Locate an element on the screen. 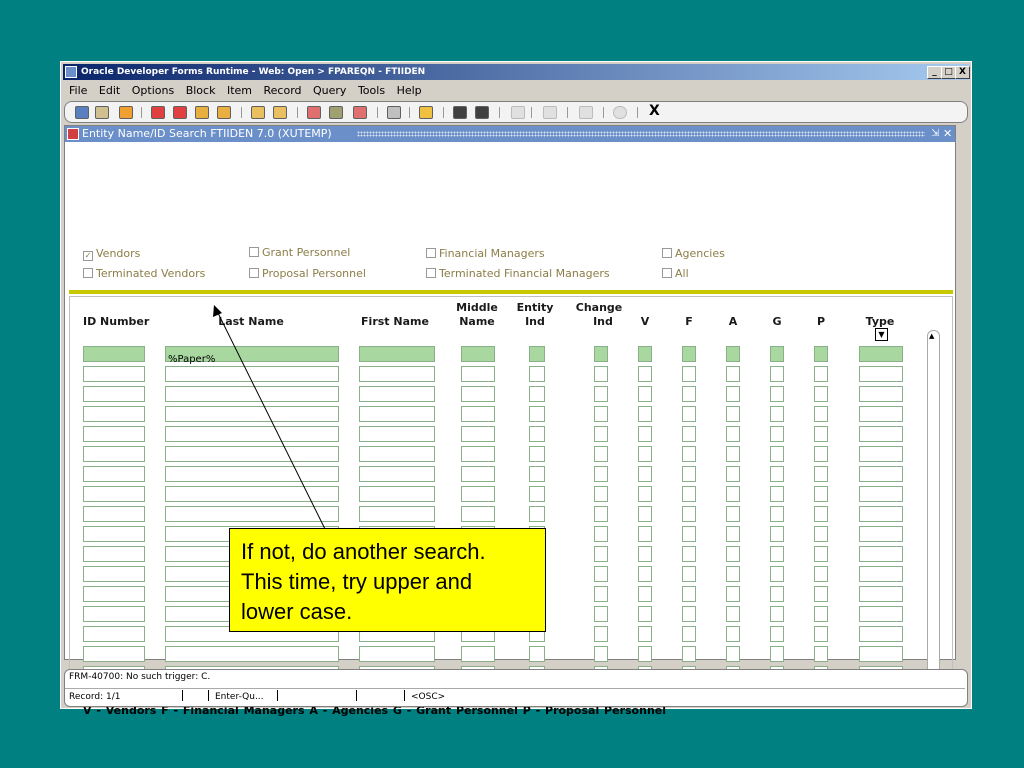  callout-line-1: If not, do another search. is located at coordinates (363, 551).